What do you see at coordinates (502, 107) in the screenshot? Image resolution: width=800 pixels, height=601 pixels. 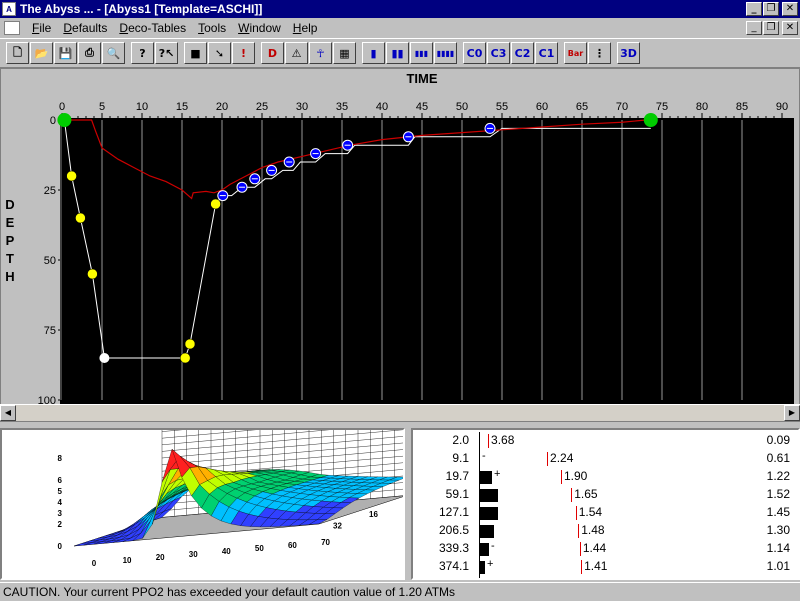 I see `x-tick-label: 55` at bounding box center [502, 107].